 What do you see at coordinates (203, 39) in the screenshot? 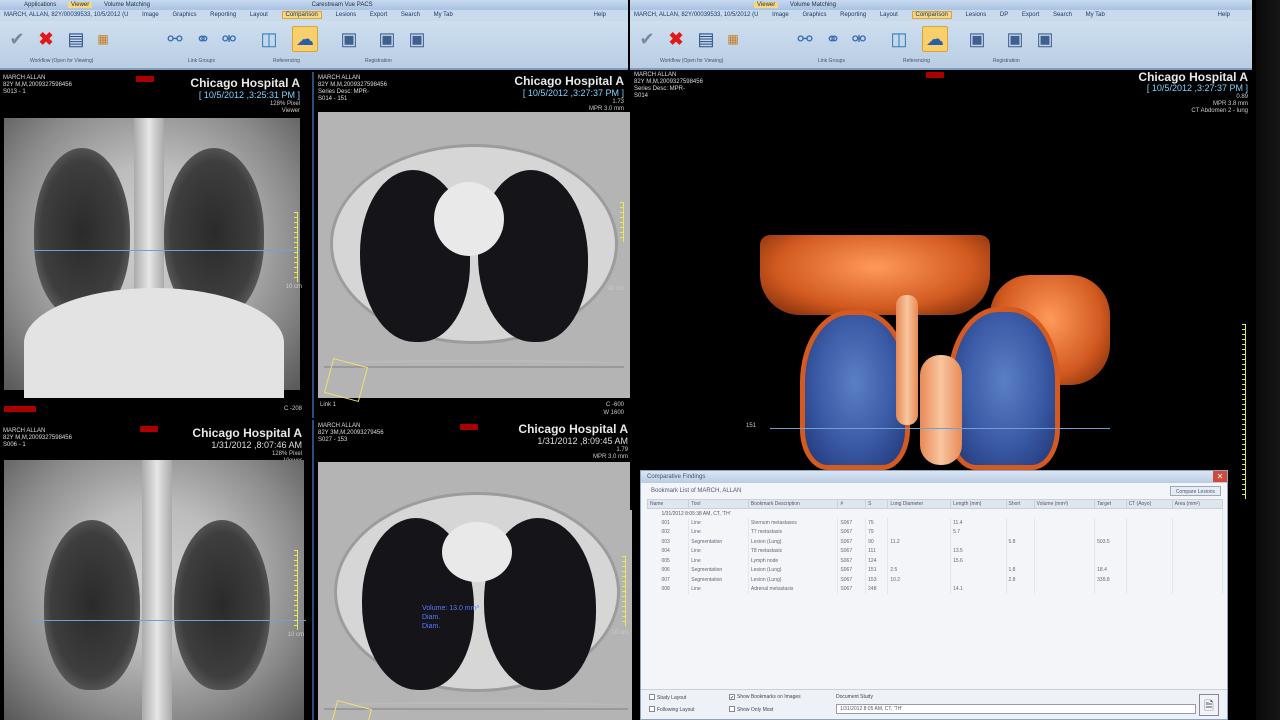
I see `link-group-icon: ⚭` at bounding box center [203, 39].